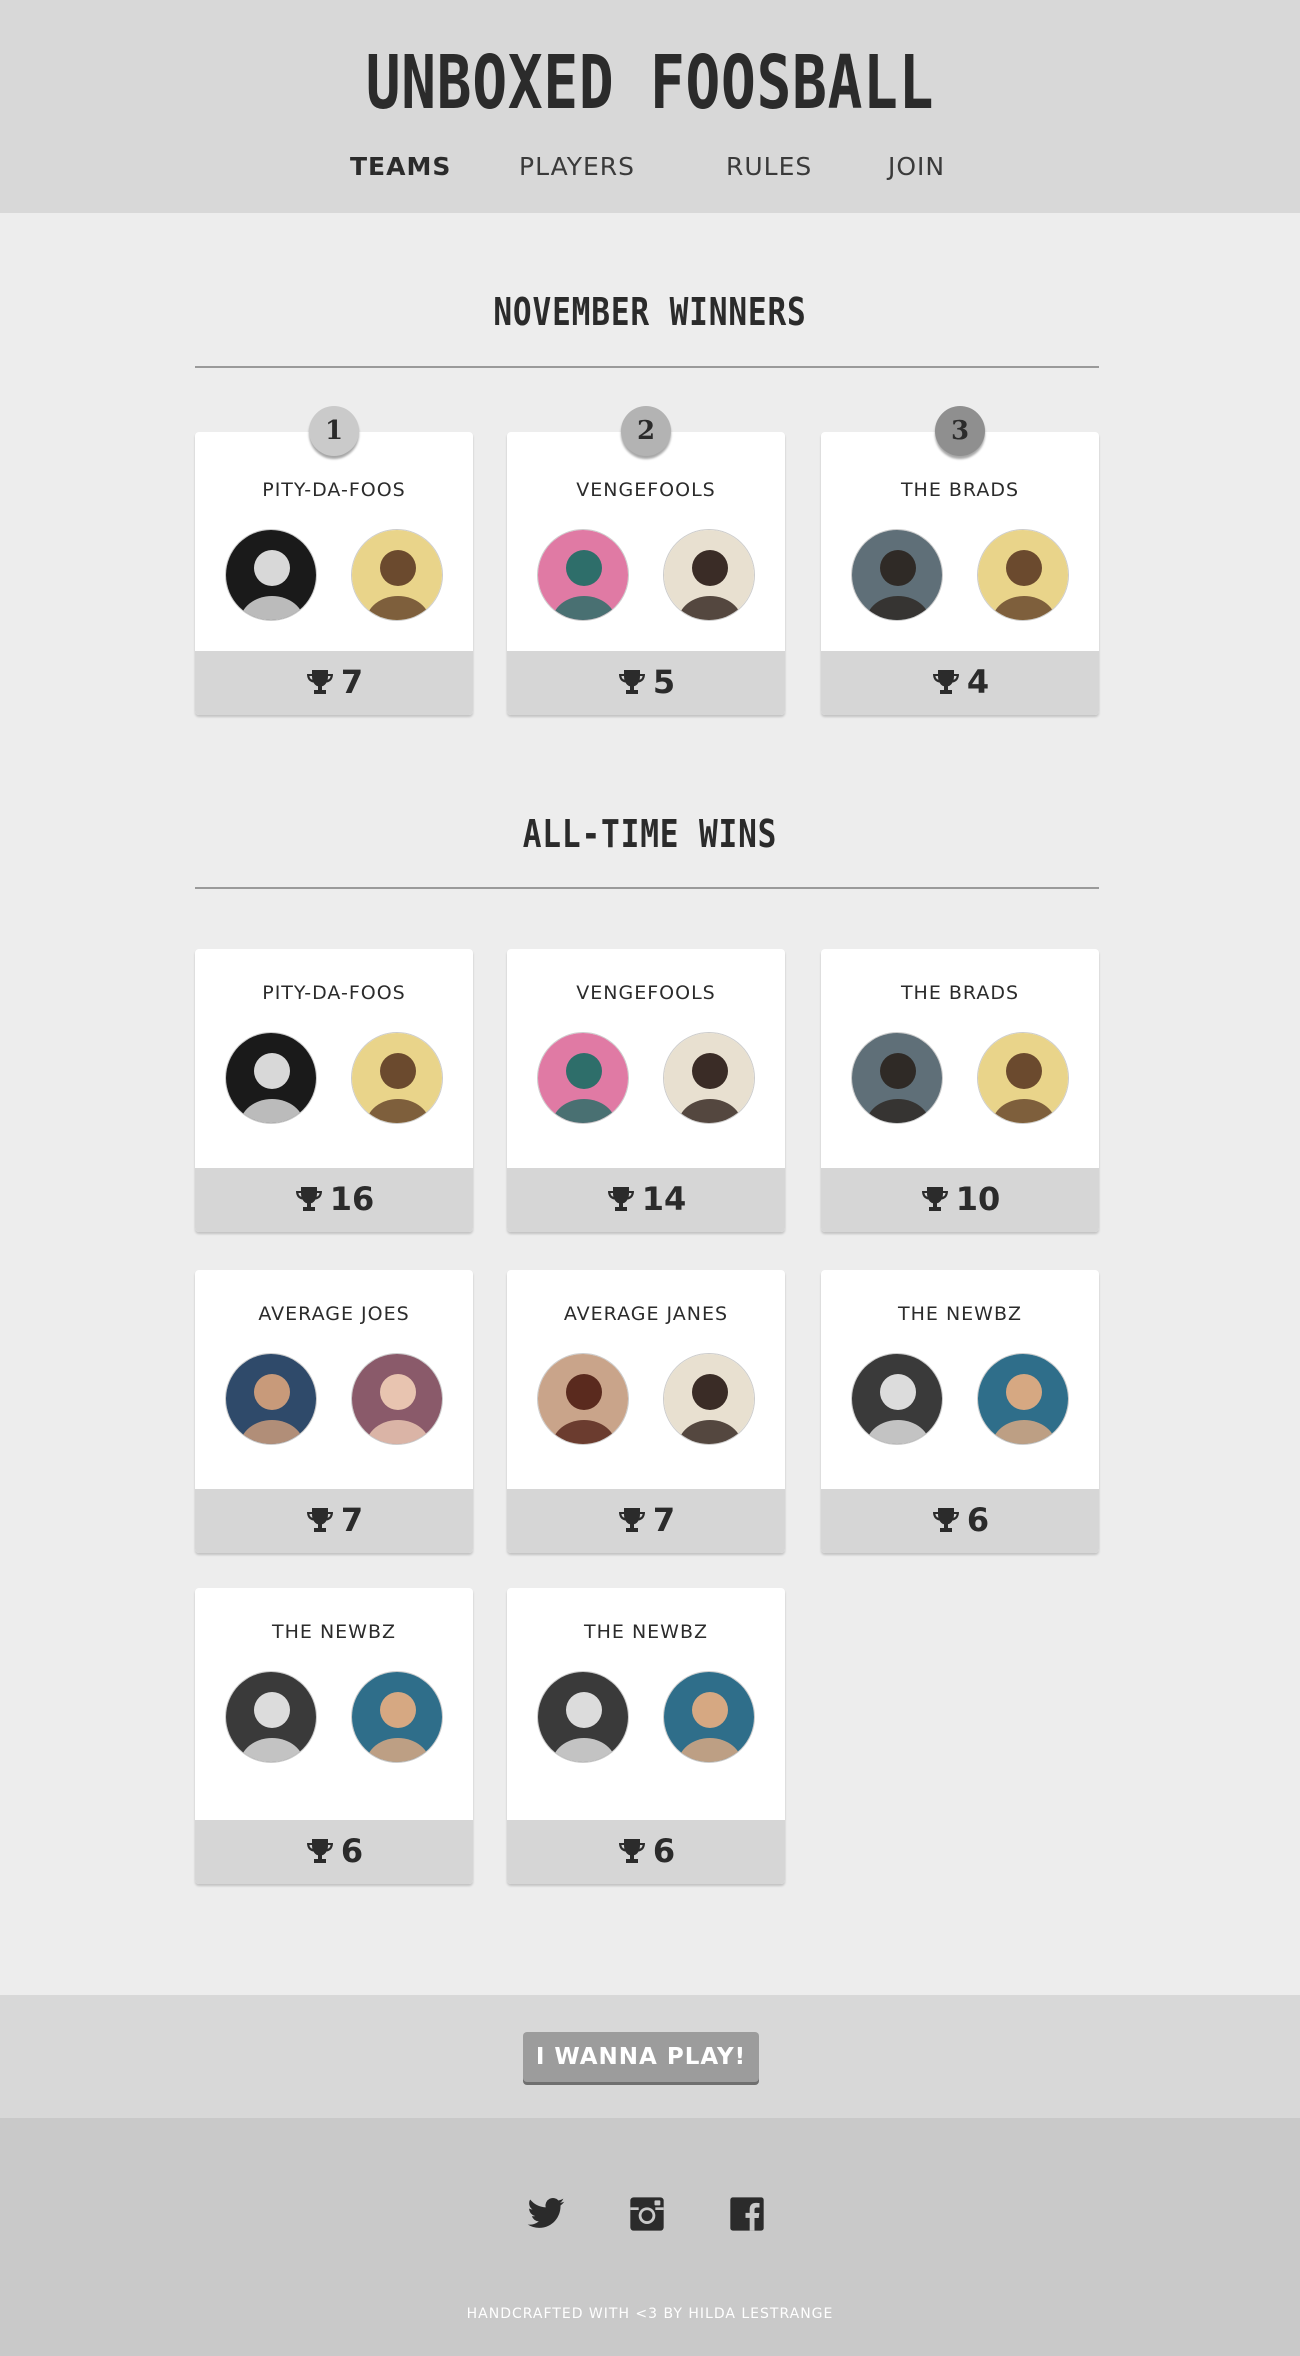  Describe the element at coordinates (646, 1314) in the screenshot. I see `team-name: AVERAGE JANES` at that location.